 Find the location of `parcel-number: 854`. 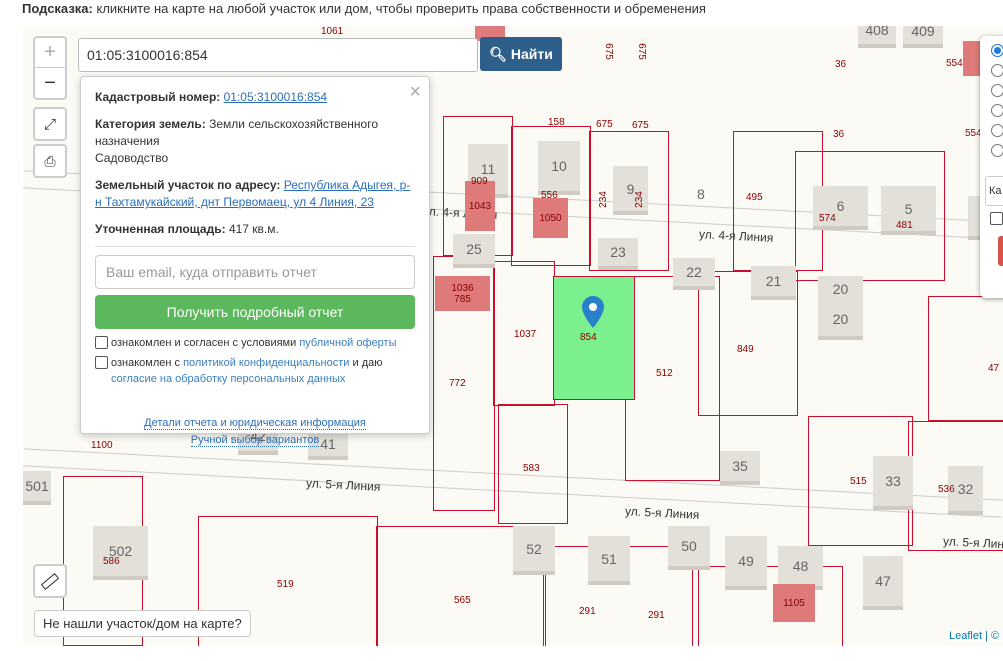

parcel-number: 854 is located at coordinates (588, 337).